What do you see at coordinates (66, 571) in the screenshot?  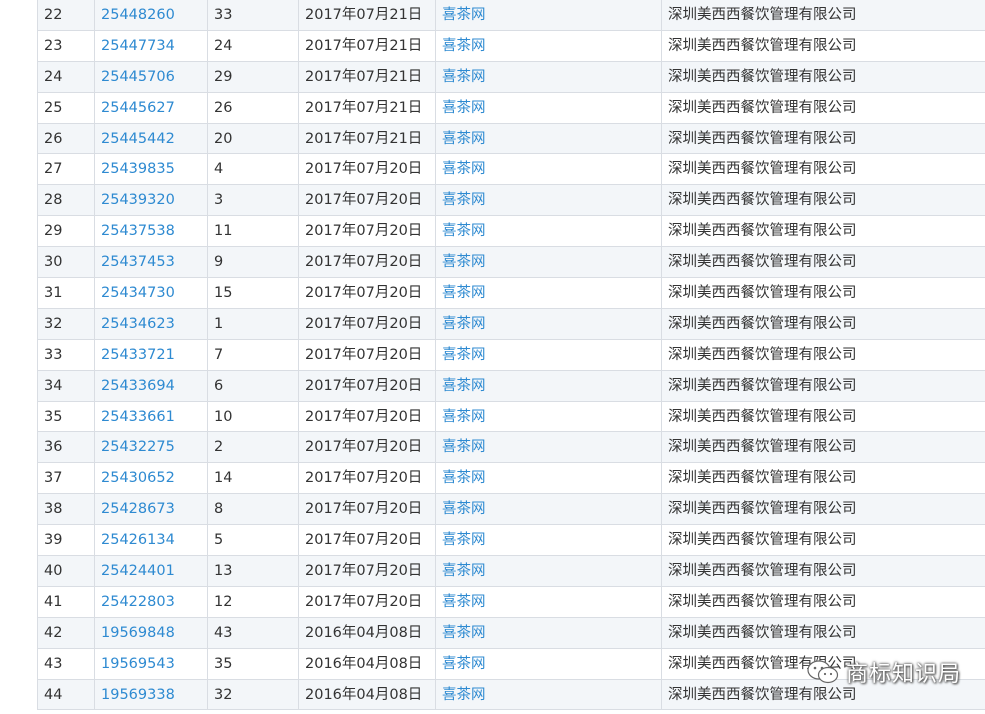 I see `seq-cell: 40` at bounding box center [66, 571].